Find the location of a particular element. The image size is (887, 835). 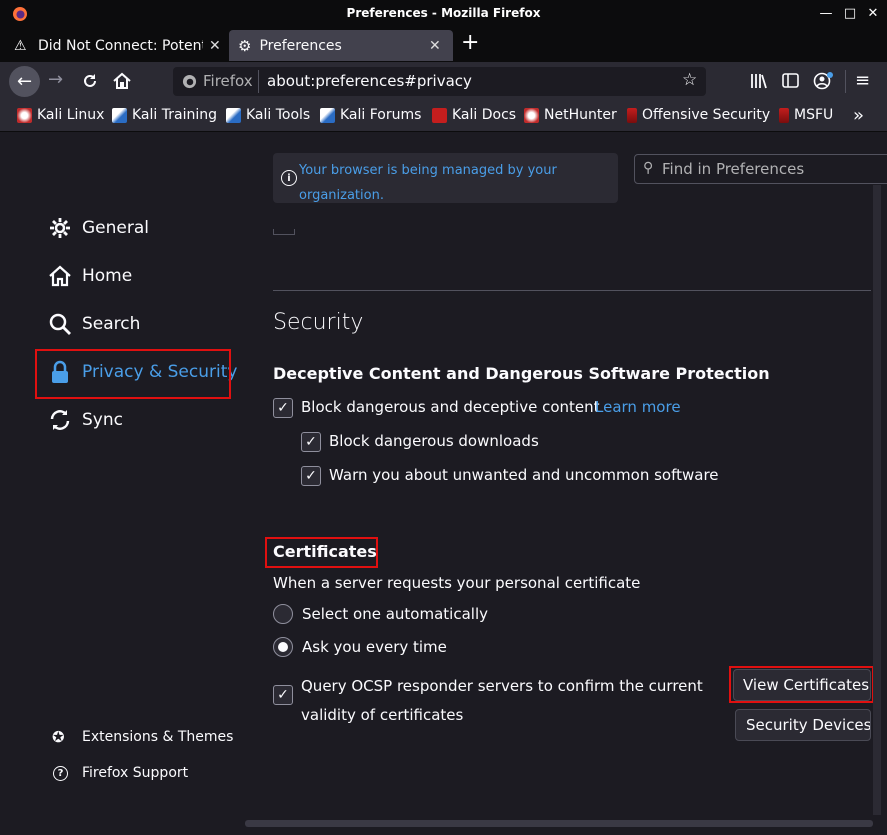

sidebar-item-sync: Sync is located at coordinates (85, 420).